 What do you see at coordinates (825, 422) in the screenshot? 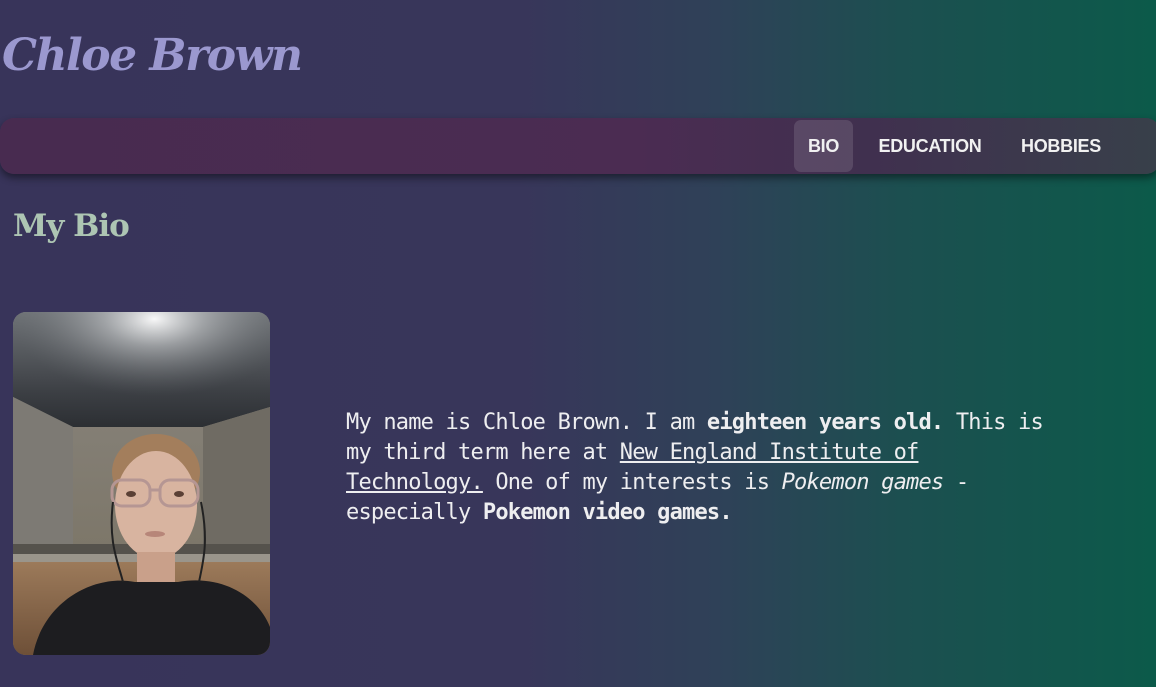
I see `bio-age: eighteen years old.` at bounding box center [825, 422].